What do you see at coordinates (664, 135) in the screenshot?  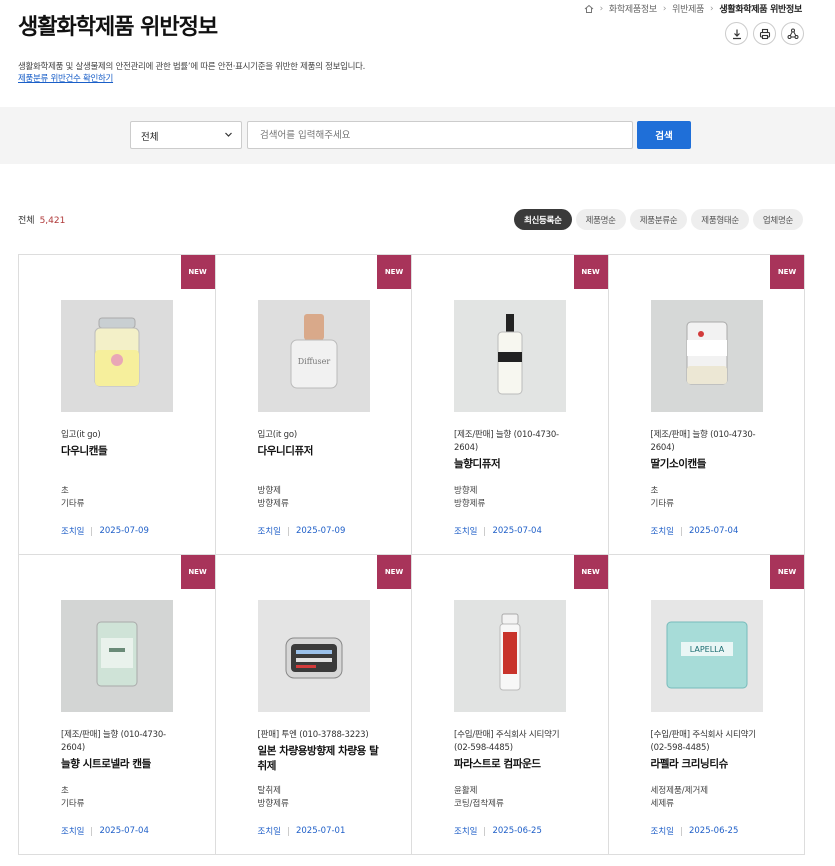 I see `search-button: 검색` at bounding box center [664, 135].